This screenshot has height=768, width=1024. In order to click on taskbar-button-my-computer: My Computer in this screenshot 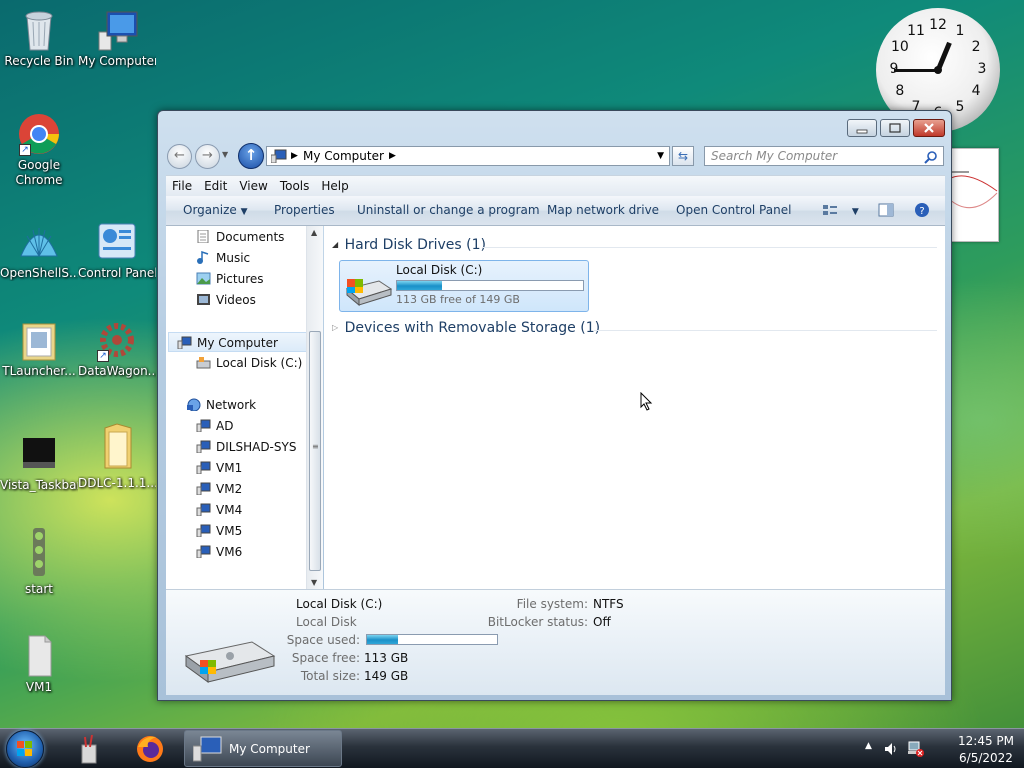, I will do `click(263, 748)`.